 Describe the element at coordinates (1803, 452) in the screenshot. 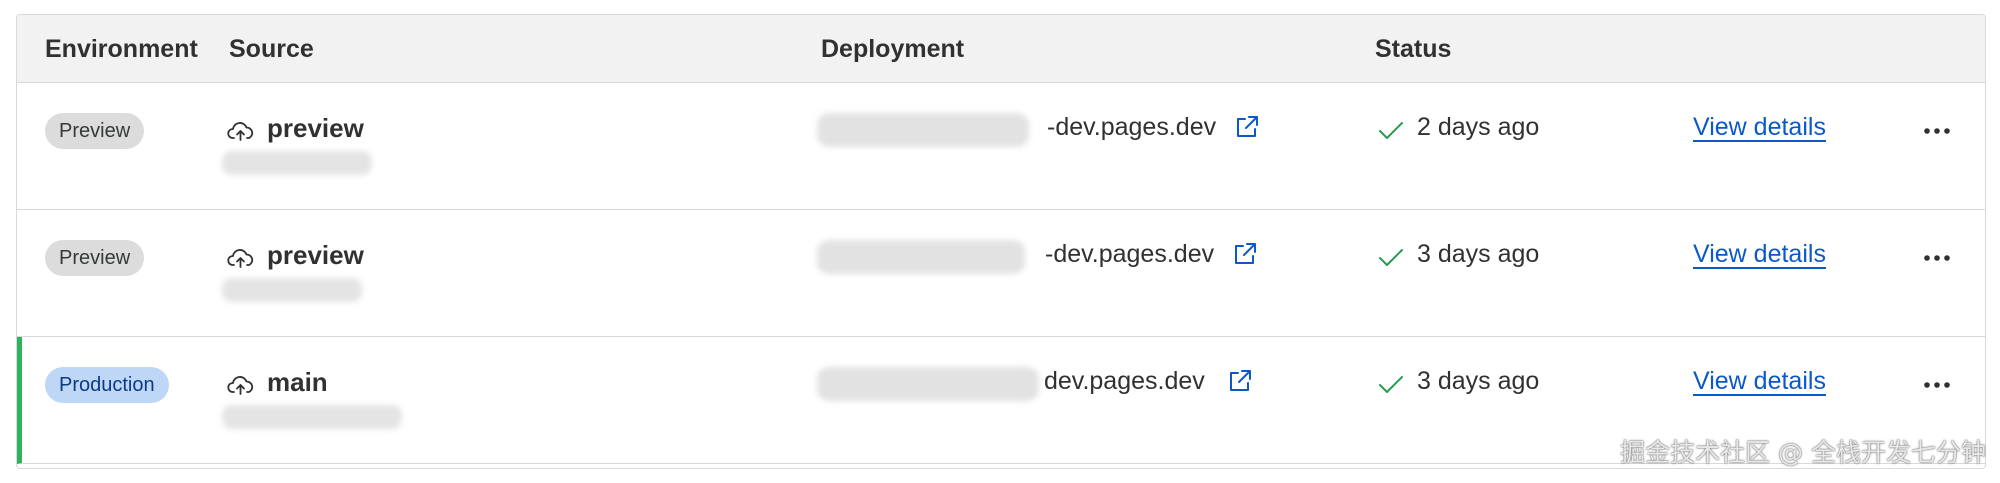

I see `watermark-text: 掘金技术社区 @ 全栈开发七分钟` at that location.